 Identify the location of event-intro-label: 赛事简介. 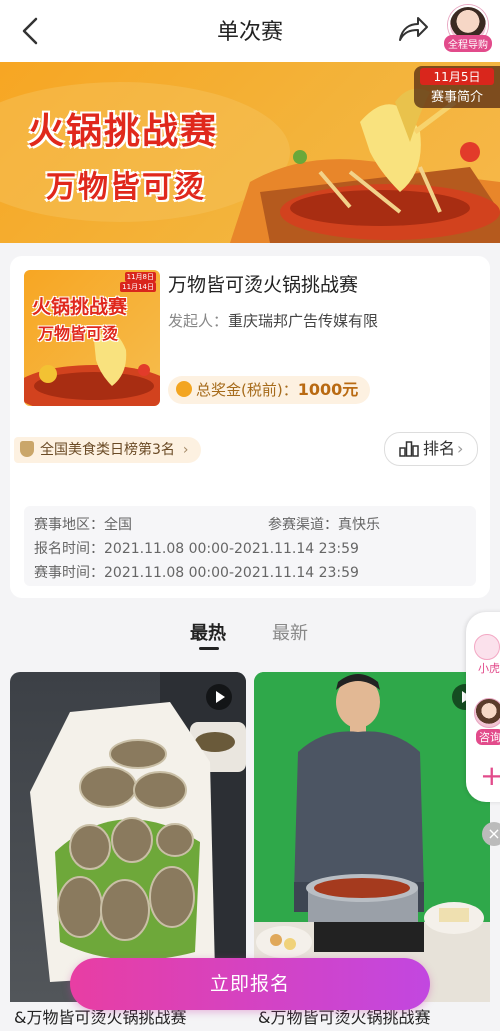
(456, 97).